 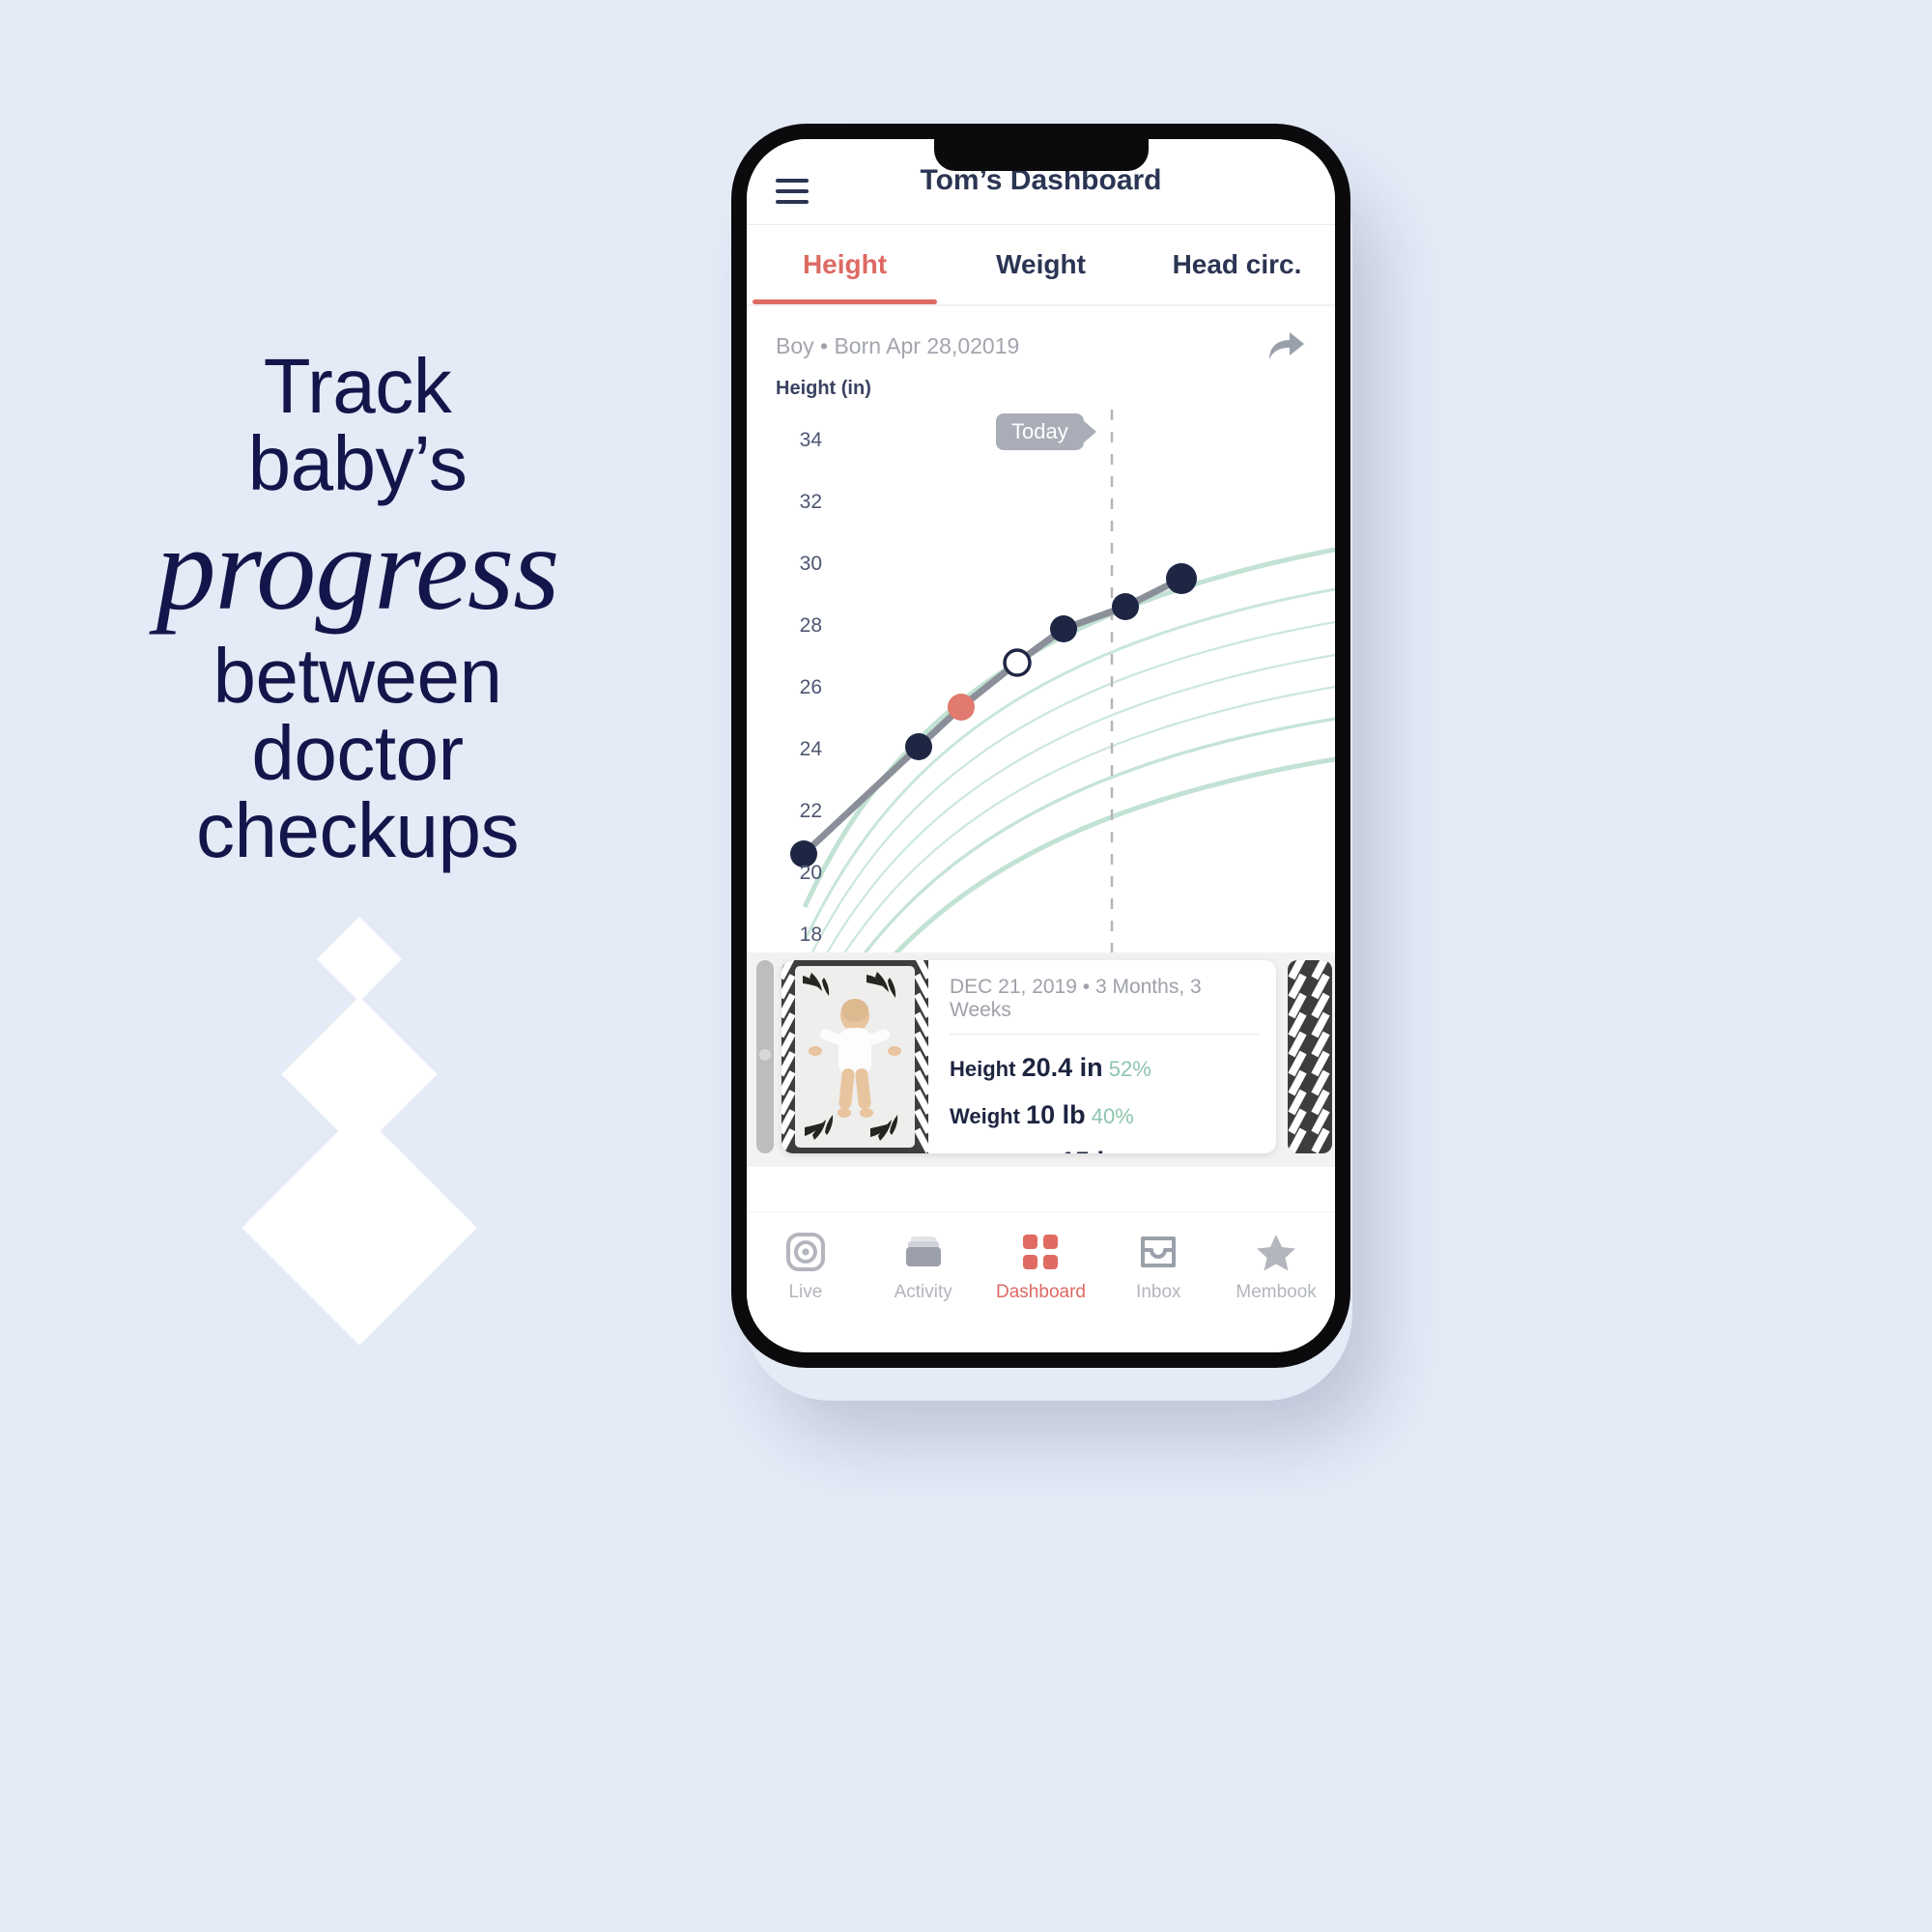 I want to click on tab-height: Height, so click(x=845, y=264).